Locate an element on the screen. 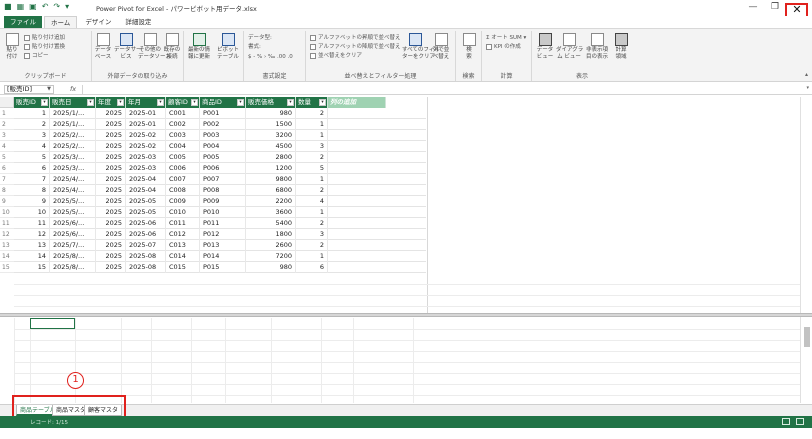  tab-advanced: 詳細設定 is located at coordinates (138, 22).